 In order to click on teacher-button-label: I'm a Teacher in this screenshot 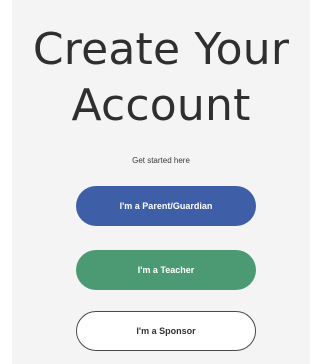, I will do `click(166, 270)`.